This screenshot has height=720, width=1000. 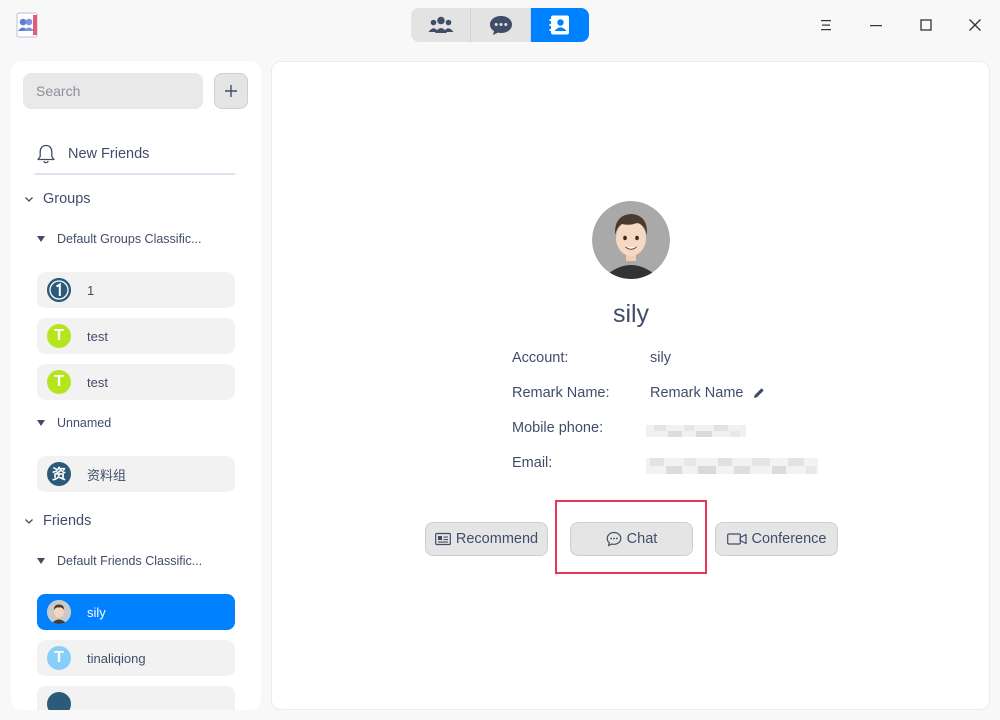 What do you see at coordinates (497, 539) in the screenshot?
I see `recommend-label: Recommend` at bounding box center [497, 539].